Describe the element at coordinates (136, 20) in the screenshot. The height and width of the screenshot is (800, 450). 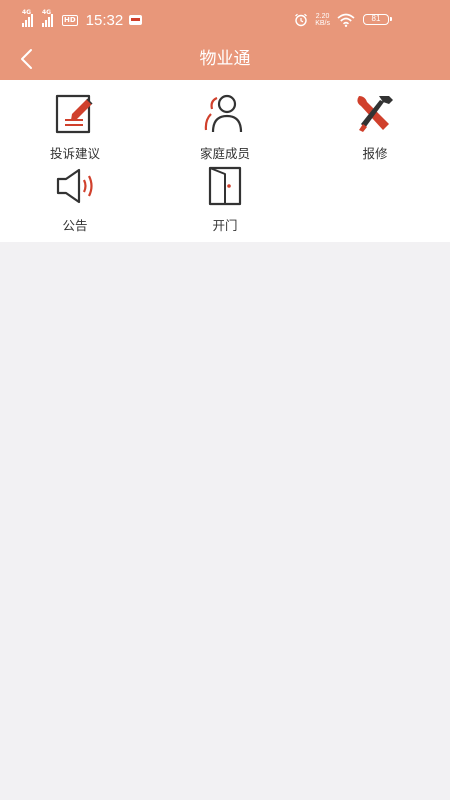
I see `app-notification-icon` at that location.